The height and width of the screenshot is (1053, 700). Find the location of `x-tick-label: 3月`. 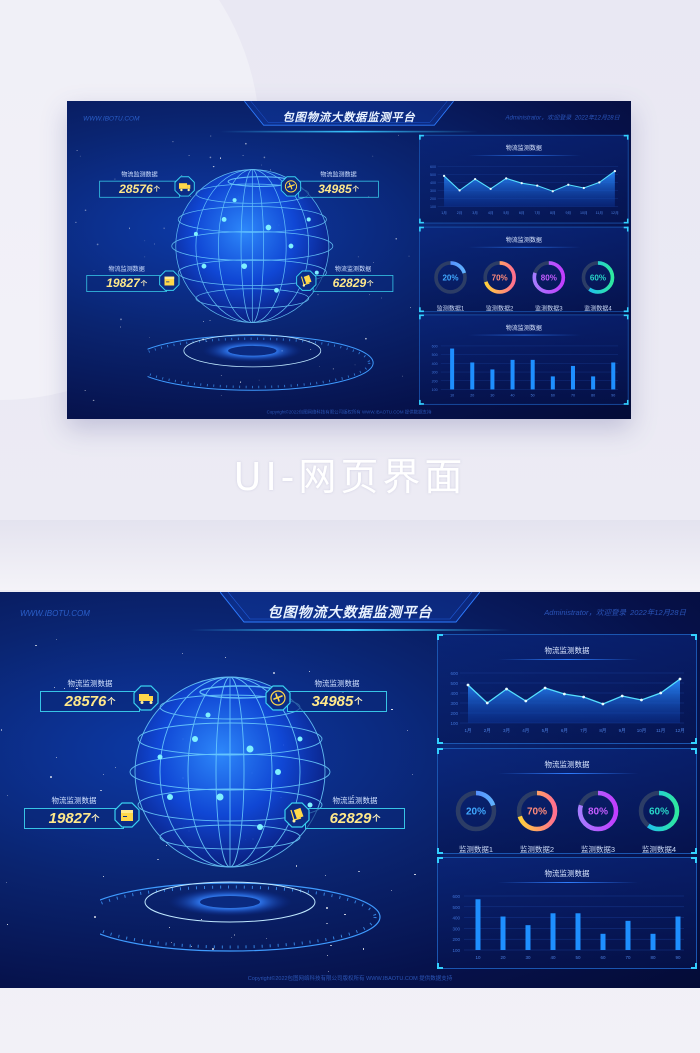

x-tick-label: 3月 is located at coordinates (506, 731).